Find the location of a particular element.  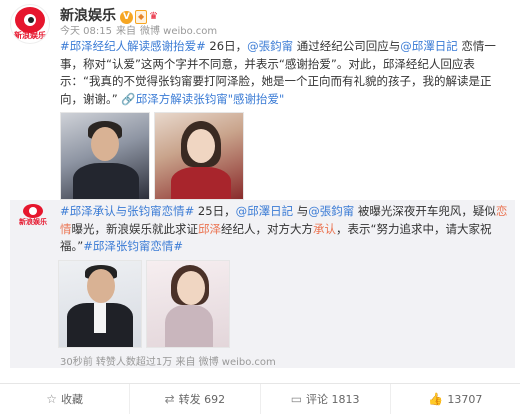

quoted-text-segment: 25日， is located at coordinates (215, 211).